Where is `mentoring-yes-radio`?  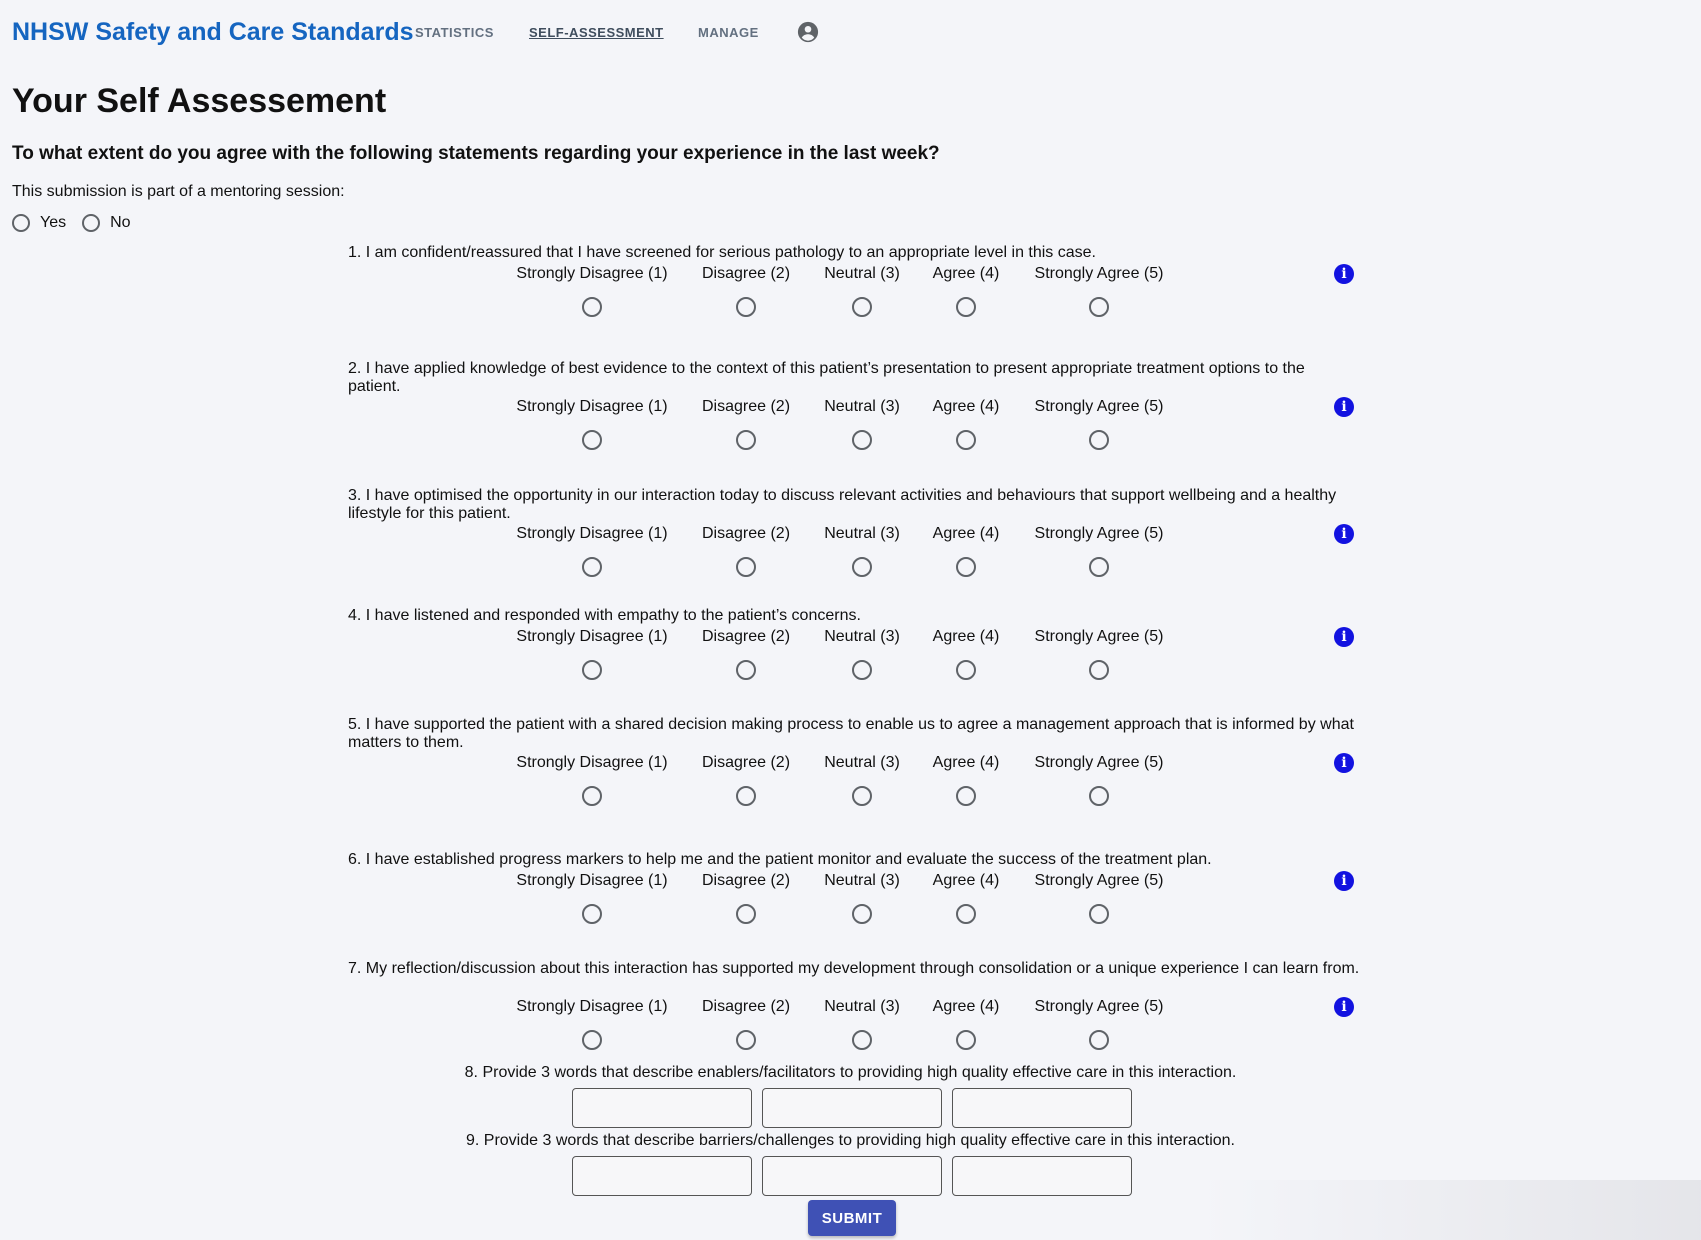
mentoring-yes-radio is located at coordinates (21, 223).